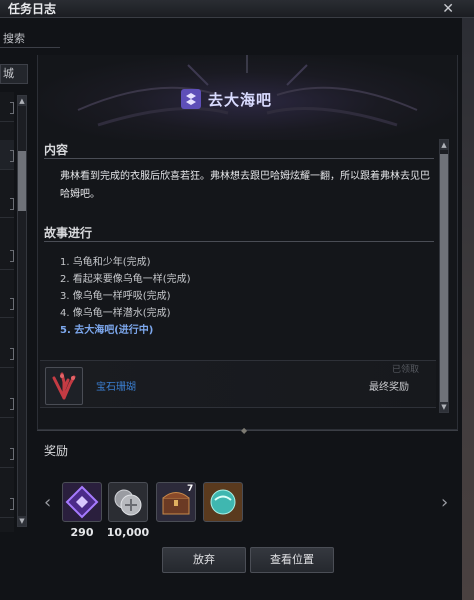 The image size is (474, 600). I want to click on story-step: 4. 像乌龟一样潜水(完成), so click(115, 313).